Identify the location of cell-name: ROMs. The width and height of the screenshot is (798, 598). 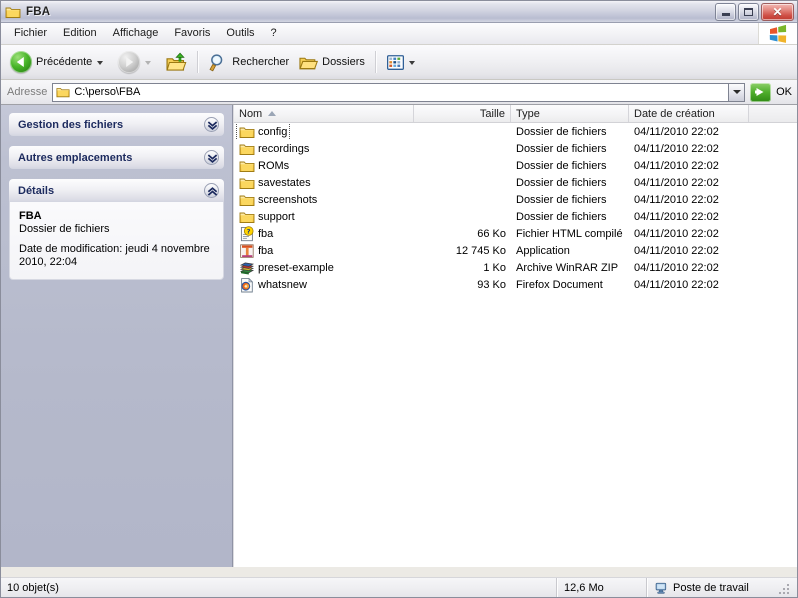
(324, 166).